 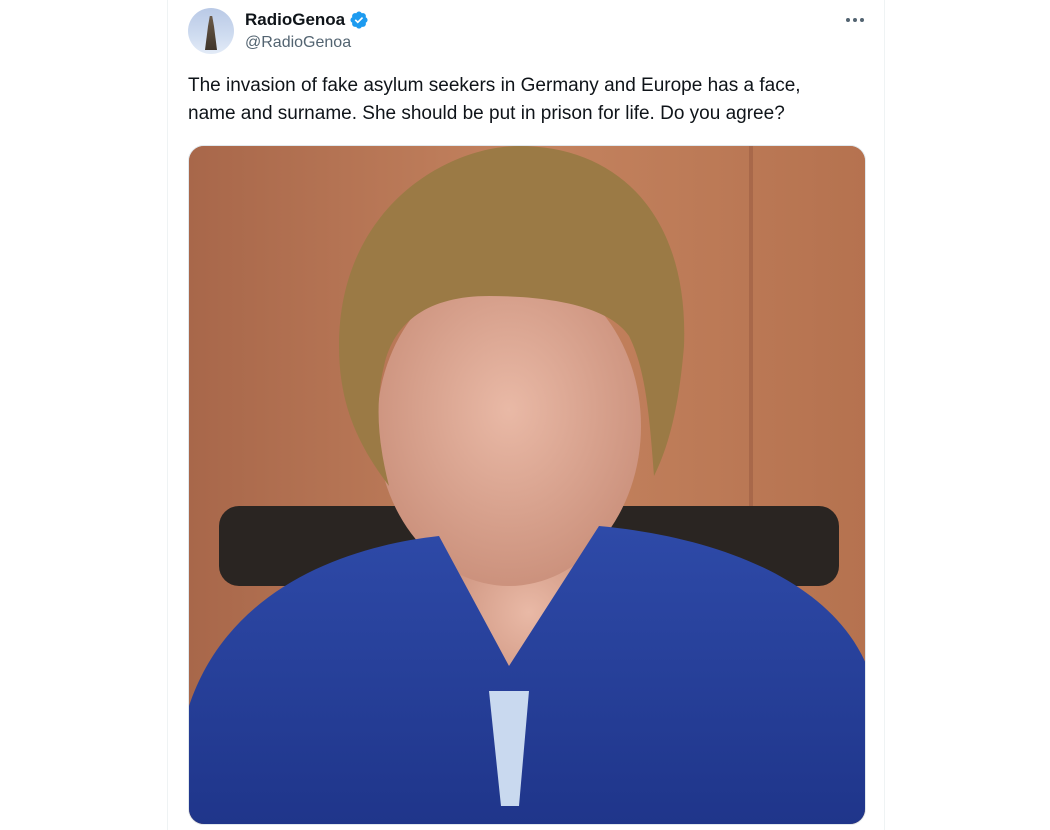 I want to click on avatar, so click(x=211, y=31).